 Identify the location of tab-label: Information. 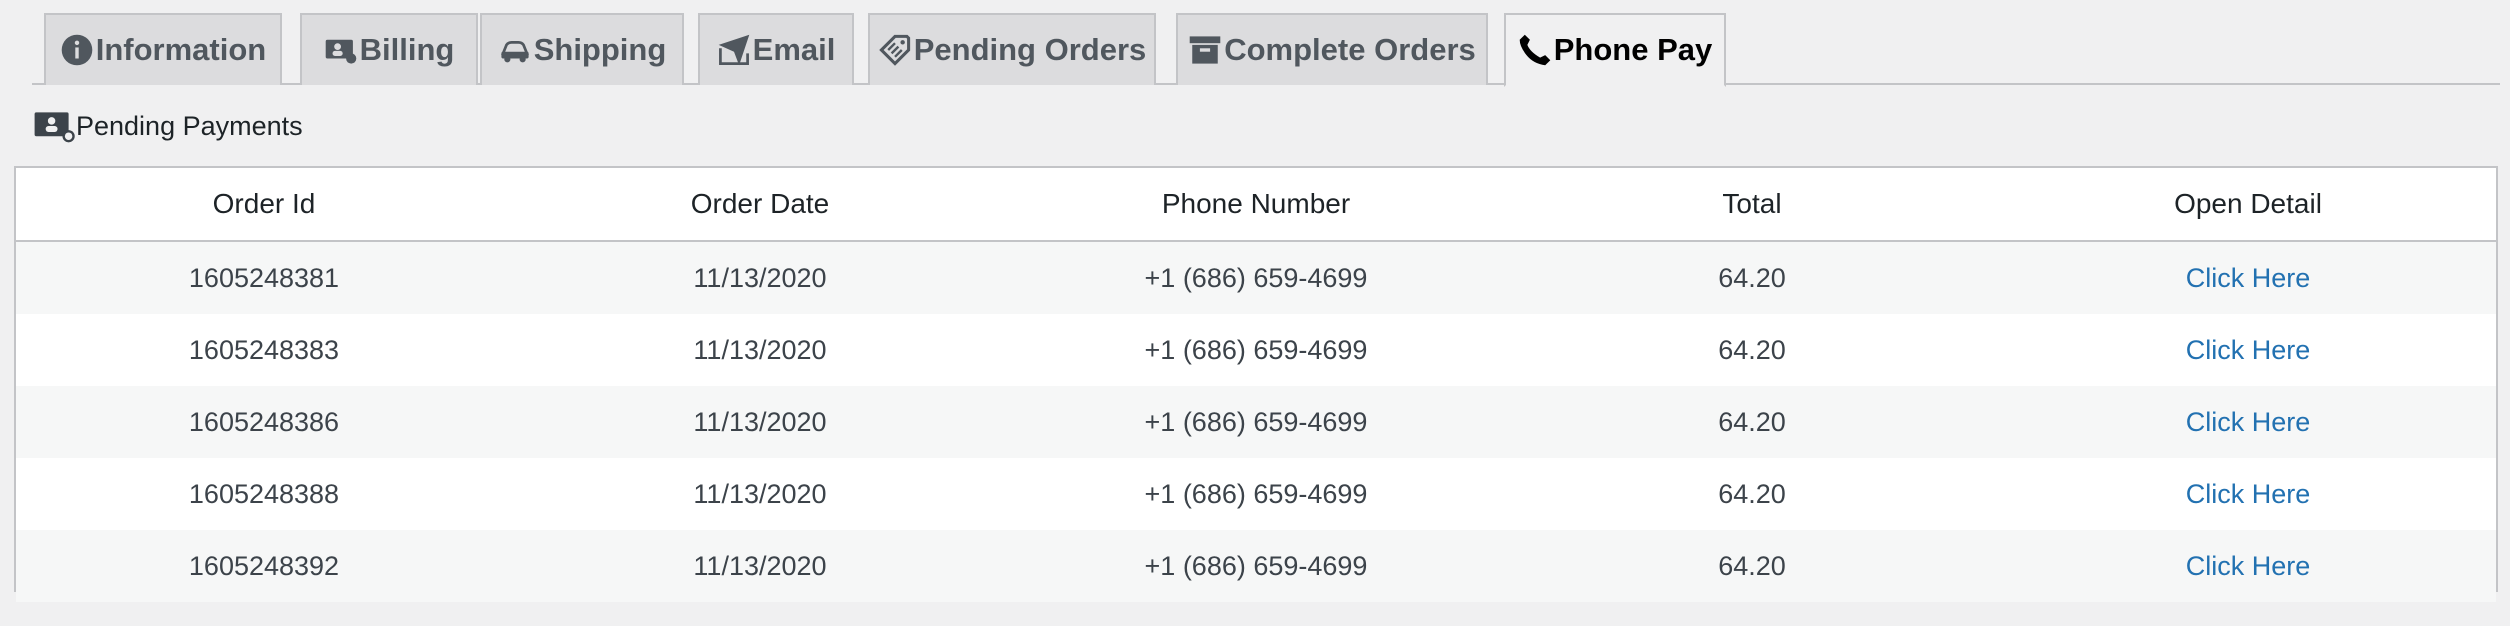
(181, 49).